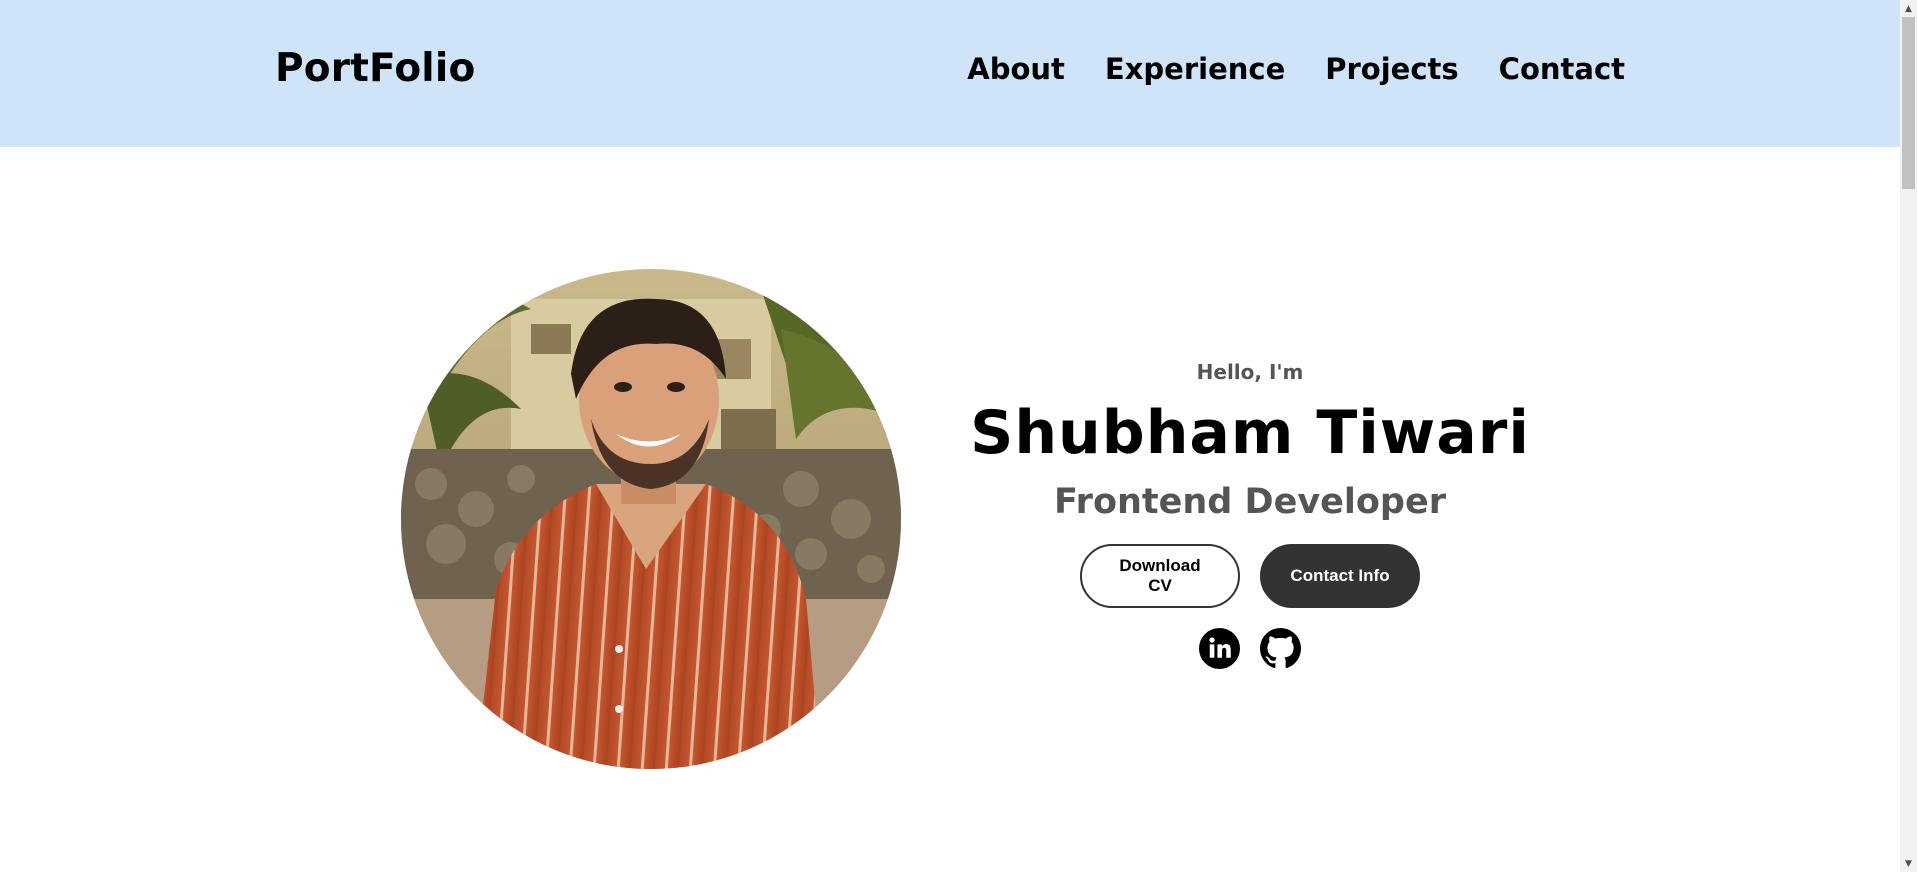 This screenshot has width=1917, height=872. I want to click on scrollbar-thumb, so click(1908, 103).